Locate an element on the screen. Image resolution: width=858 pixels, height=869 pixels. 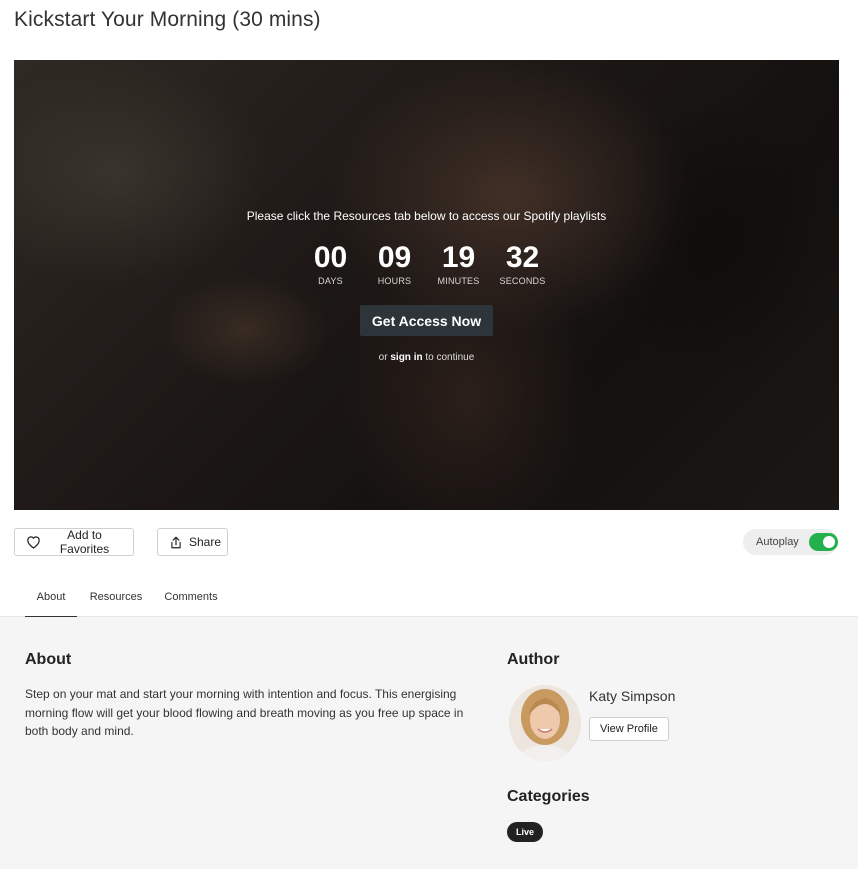
about-heading: About is located at coordinates (48, 659).